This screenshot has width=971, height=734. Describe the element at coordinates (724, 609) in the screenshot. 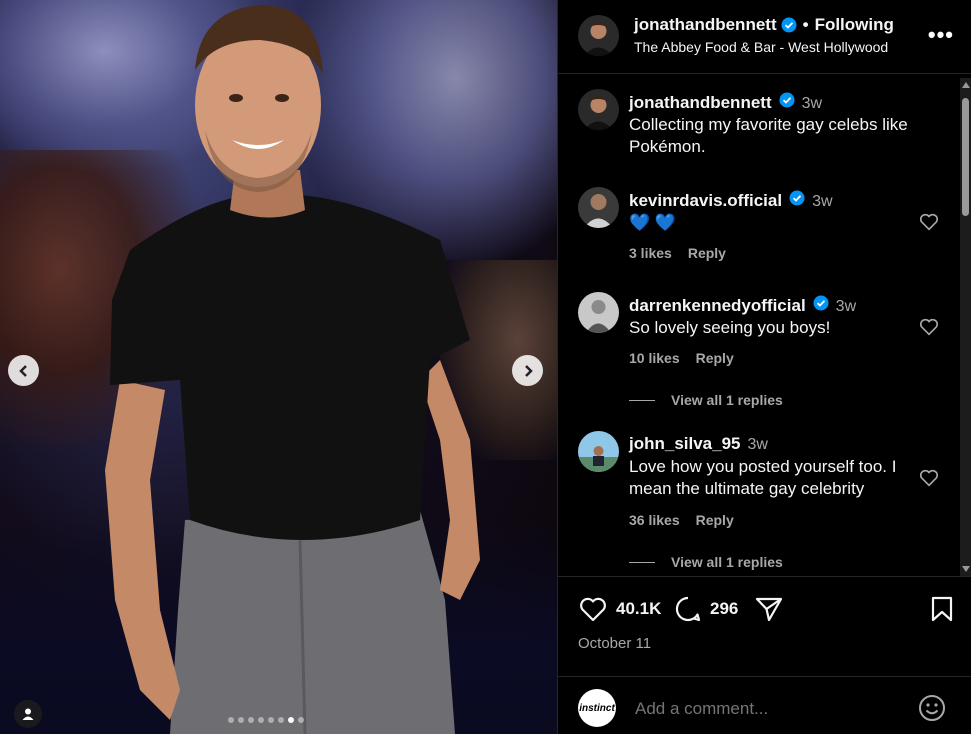

I see `comment-count: 296` at that location.